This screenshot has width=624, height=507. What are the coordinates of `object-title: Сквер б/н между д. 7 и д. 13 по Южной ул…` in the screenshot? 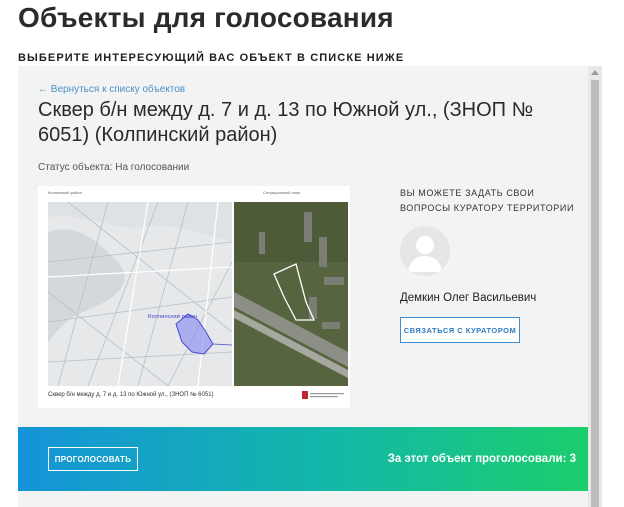 It's located at (286, 122).